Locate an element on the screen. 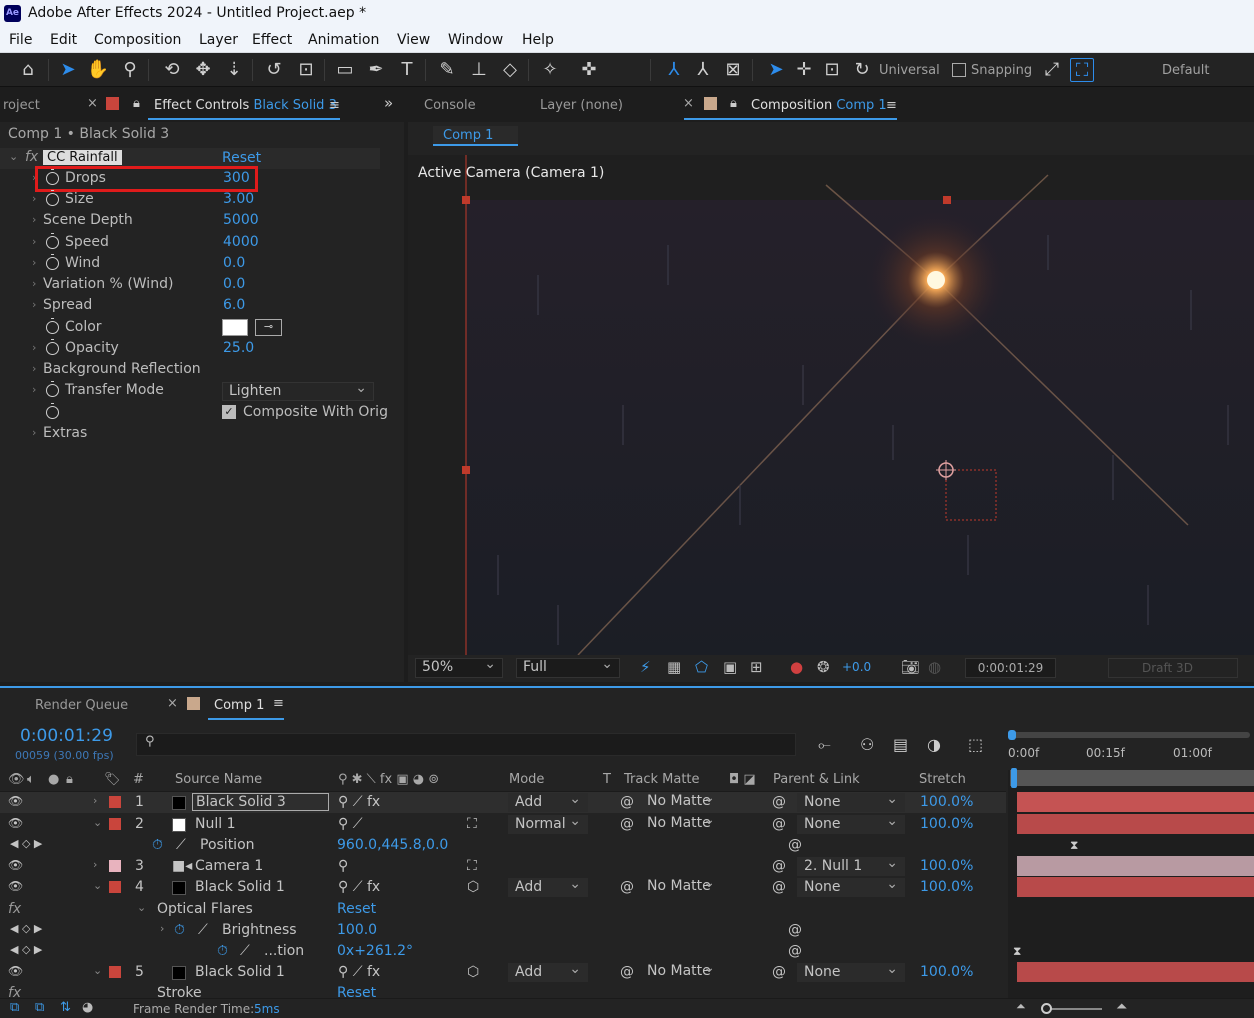  effect-row-optical-flares: fx ⌄ Optical Flares Reset is located at coordinates (503, 909).